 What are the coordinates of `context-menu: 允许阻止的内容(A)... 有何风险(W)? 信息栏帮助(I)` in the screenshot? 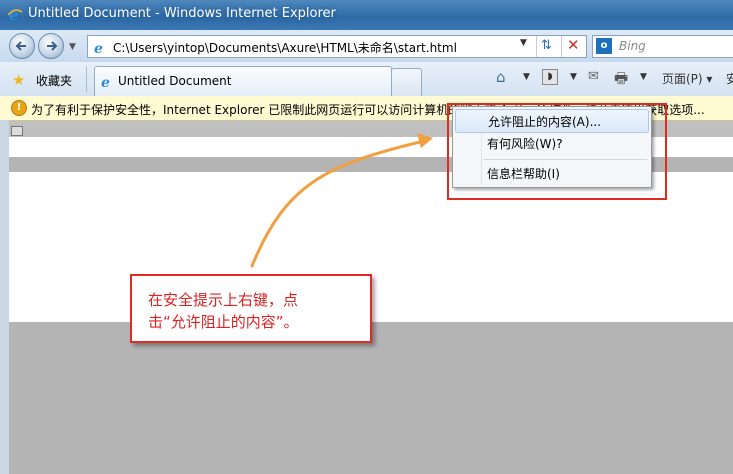 It's located at (552, 147).